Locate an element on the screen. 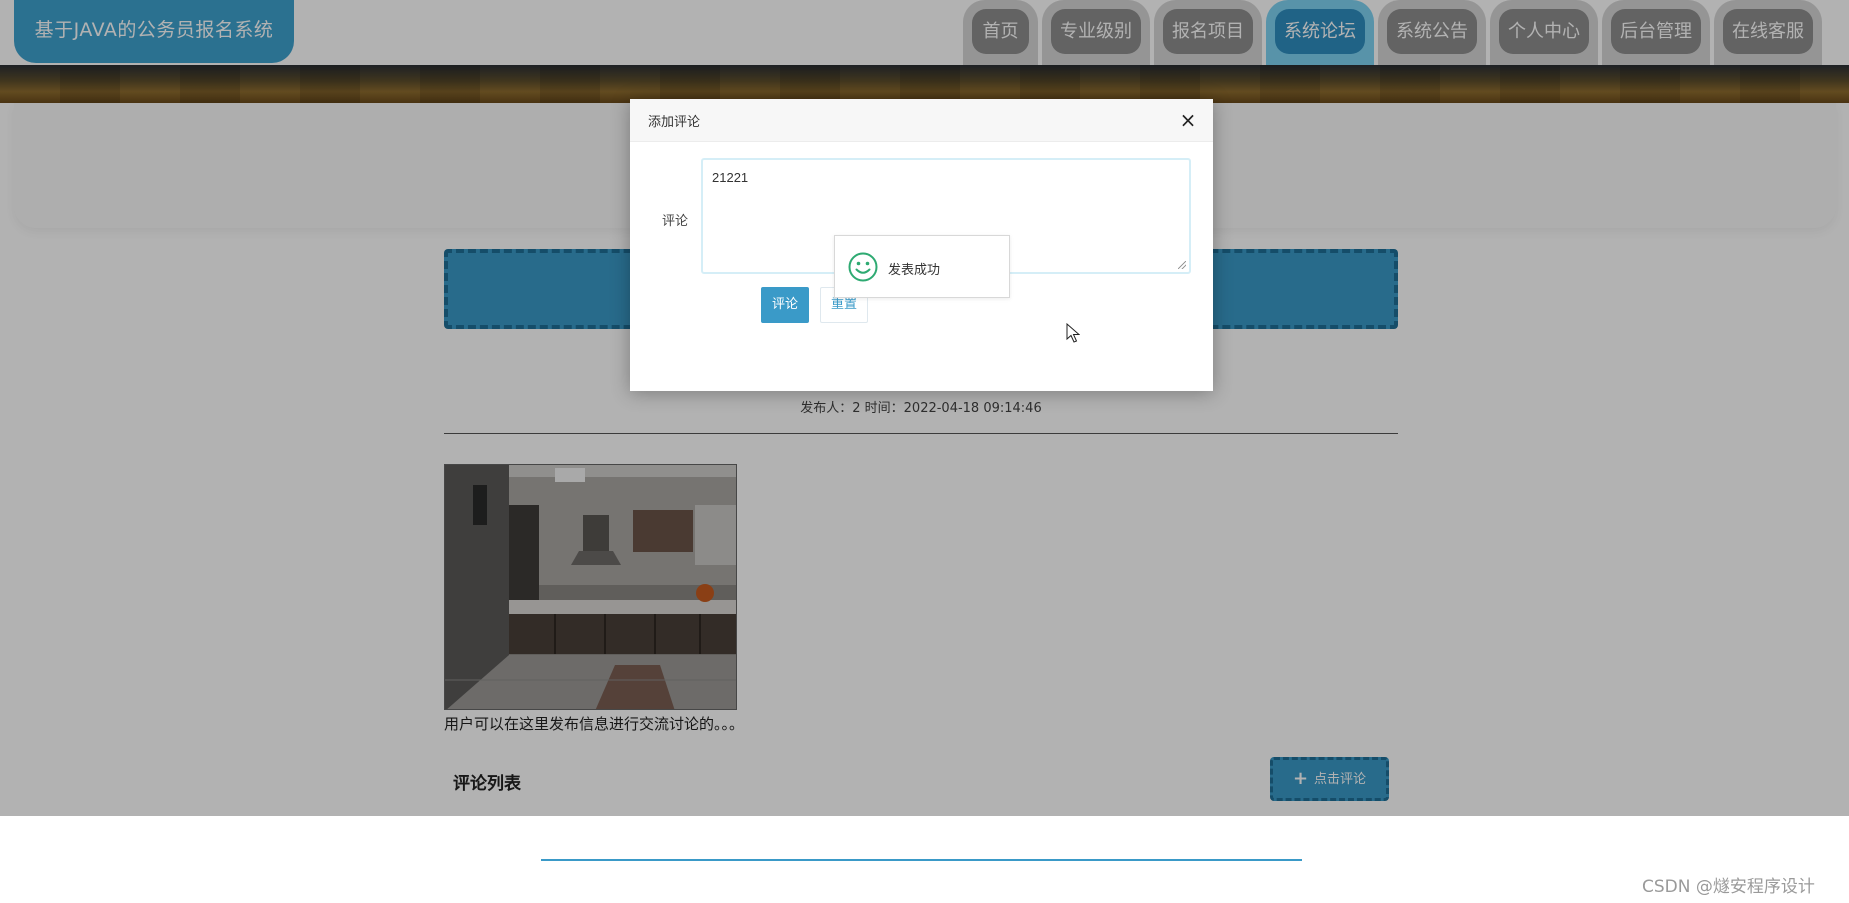  submit-comment-button: 评论 is located at coordinates (785, 305).